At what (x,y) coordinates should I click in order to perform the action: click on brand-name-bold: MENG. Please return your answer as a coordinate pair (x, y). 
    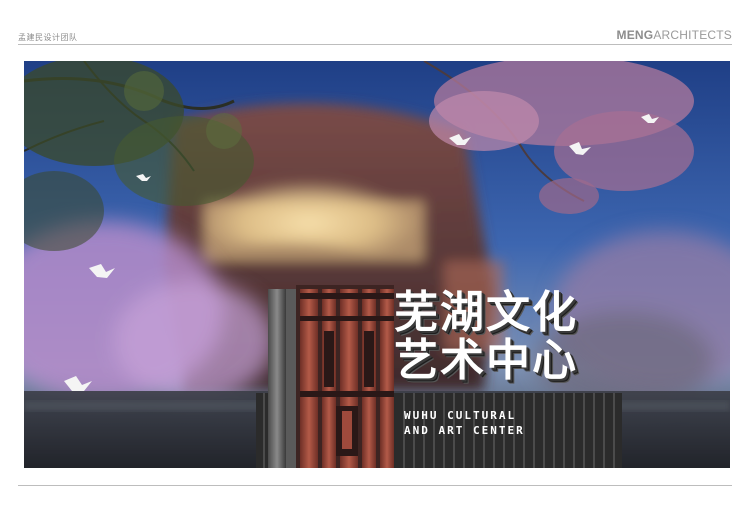
    Looking at the image, I should click on (635, 35).